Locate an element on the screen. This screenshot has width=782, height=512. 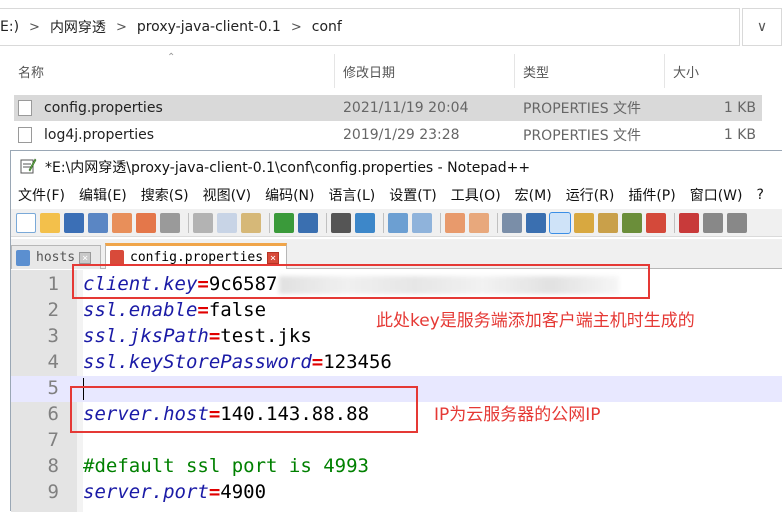
copy-icon is located at coordinates (227, 222).